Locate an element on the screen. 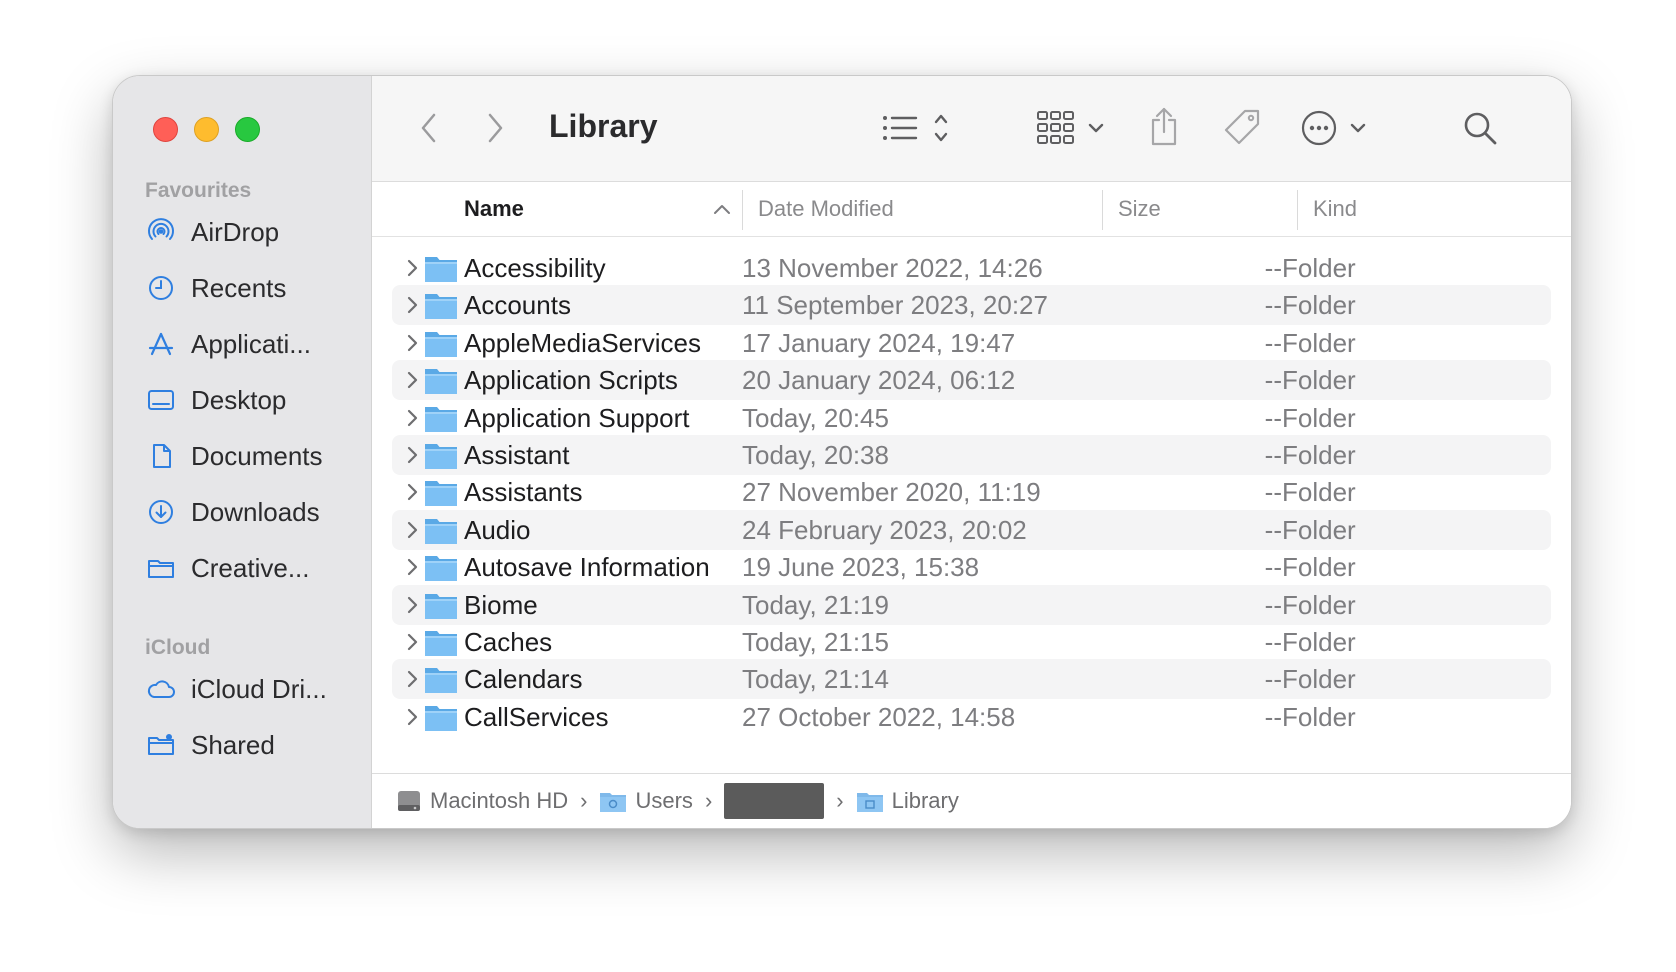 The width and height of the screenshot is (1676, 972). search-button is located at coordinates (1480, 128).